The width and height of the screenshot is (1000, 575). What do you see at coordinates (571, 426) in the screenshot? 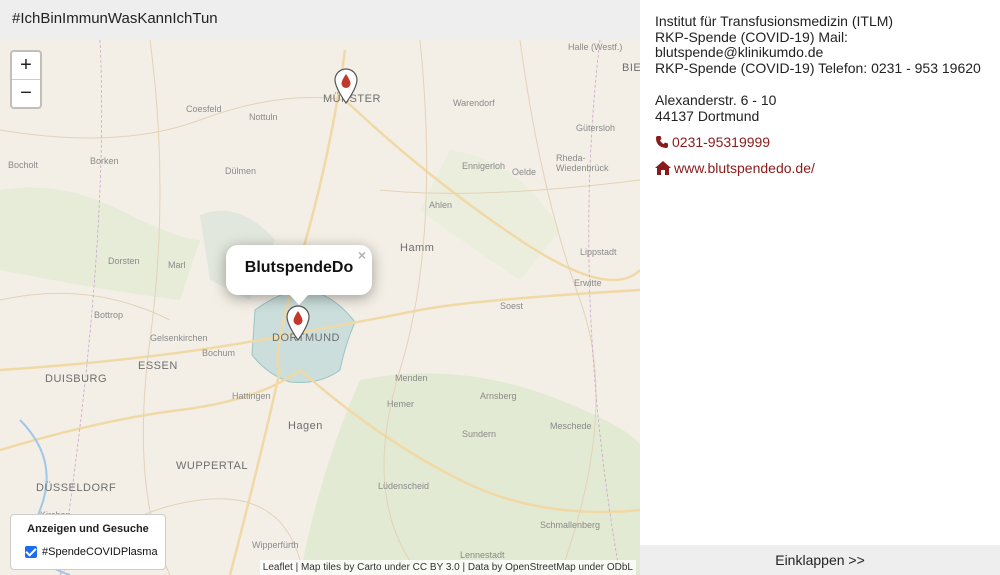
I see `map-label: Meschede` at bounding box center [571, 426].